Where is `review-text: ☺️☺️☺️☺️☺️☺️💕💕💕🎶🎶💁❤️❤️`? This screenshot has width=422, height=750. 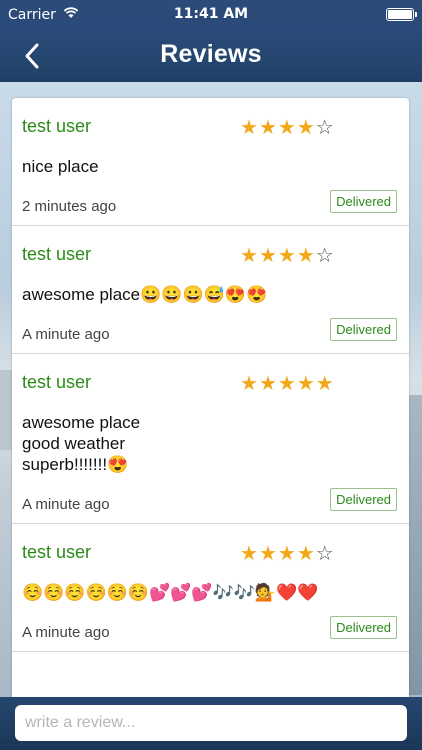 review-text: ☺️☺️☺️☺️☺️☺️💕💕💕🎶🎶💁❤️❤️ is located at coordinates (170, 592).